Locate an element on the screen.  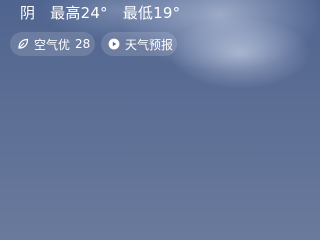
high-temperature: 最高24° is located at coordinates (79, 13).